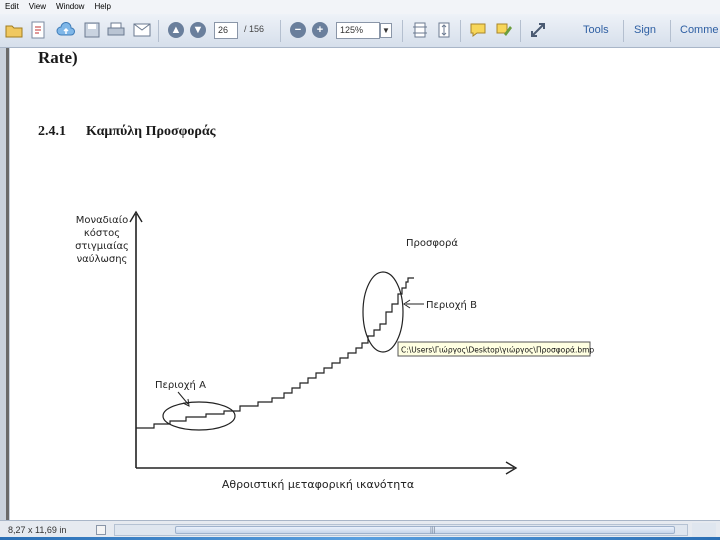  I want to click on y-axis-label-line-2: κόστος, so click(102, 233).